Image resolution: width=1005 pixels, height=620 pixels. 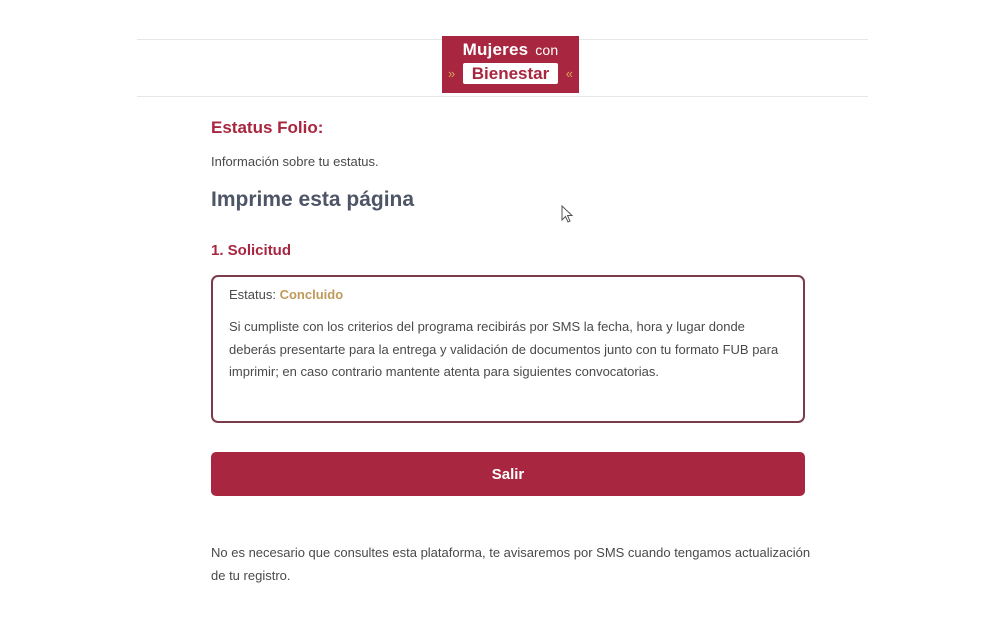 What do you see at coordinates (508, 474) in the screenshot?
I see `exit-button: Salir` at bounding box center [508, 474].